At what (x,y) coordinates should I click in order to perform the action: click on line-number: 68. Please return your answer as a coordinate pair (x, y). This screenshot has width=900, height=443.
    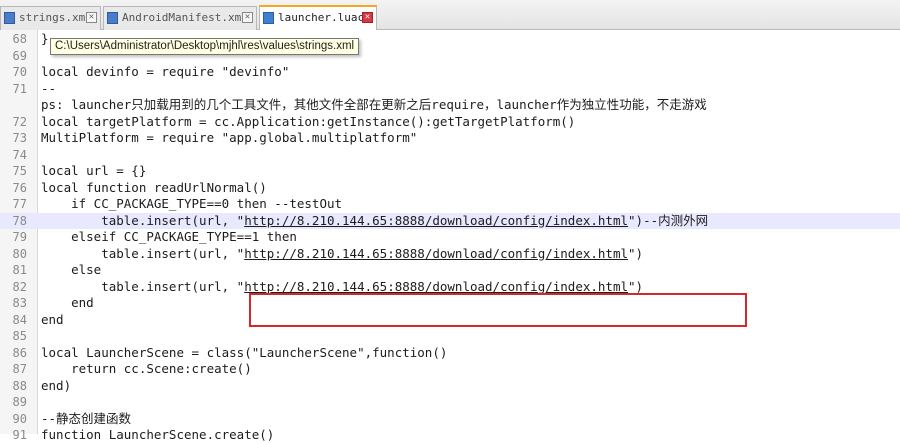
    Looking at the image, I should click on (19, 39).